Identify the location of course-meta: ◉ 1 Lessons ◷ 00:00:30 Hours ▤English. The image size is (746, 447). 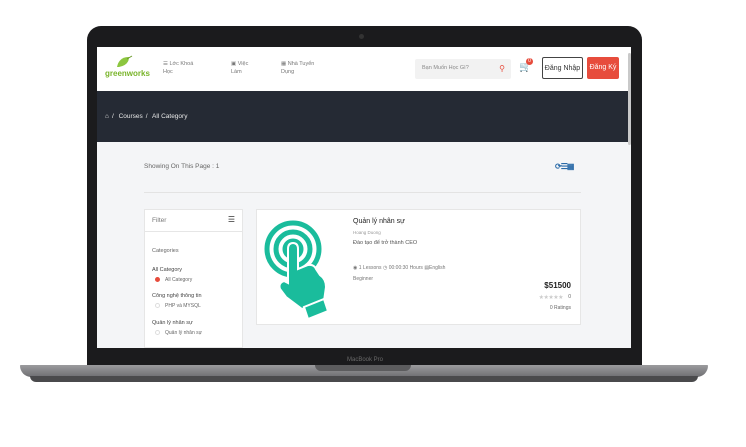
(399, 268).